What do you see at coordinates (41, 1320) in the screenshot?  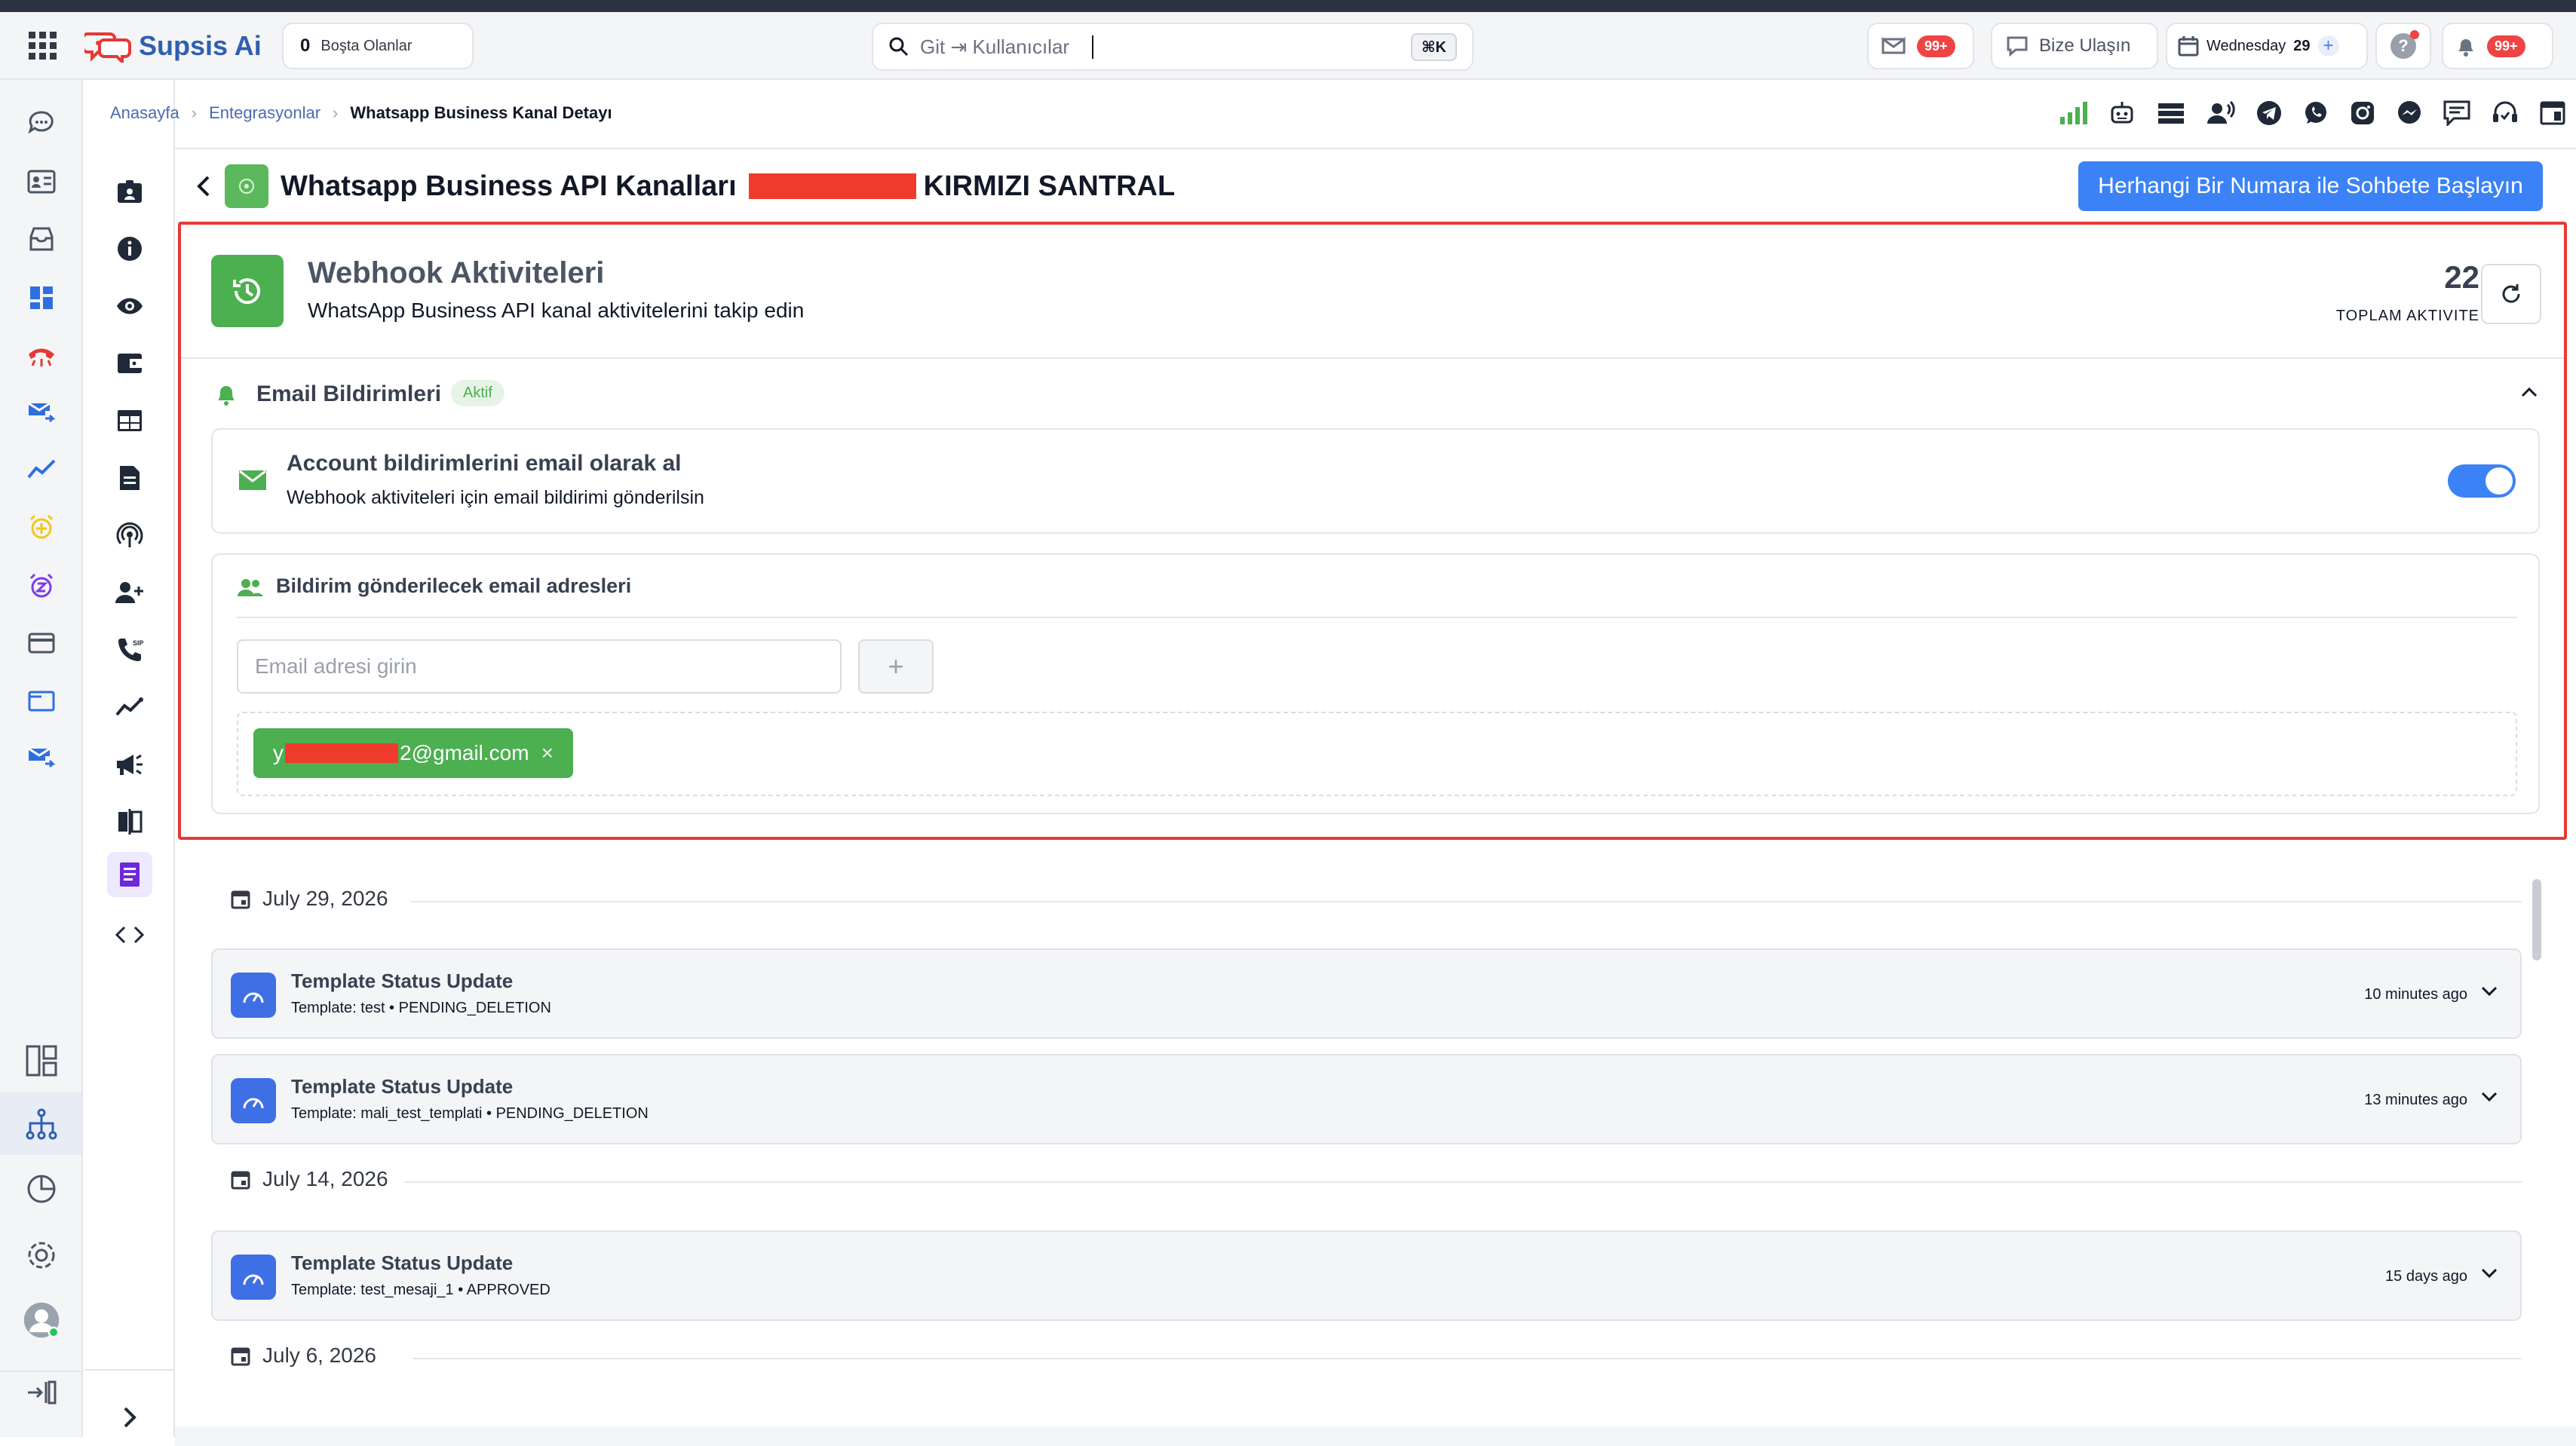 I see `user-avatar` at bounding box center [41, 1320].